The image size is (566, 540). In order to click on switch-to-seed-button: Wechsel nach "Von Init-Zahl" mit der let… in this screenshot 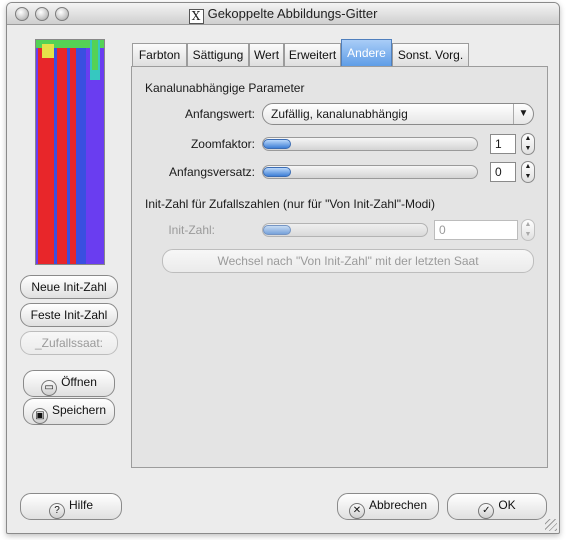, I will do `click(348, 261)`.